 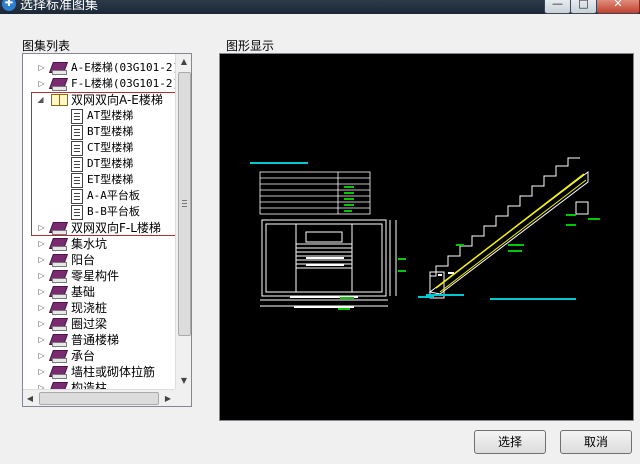 I want to click on preview-panel-label: 图形显示, so click(x=250, y=46).